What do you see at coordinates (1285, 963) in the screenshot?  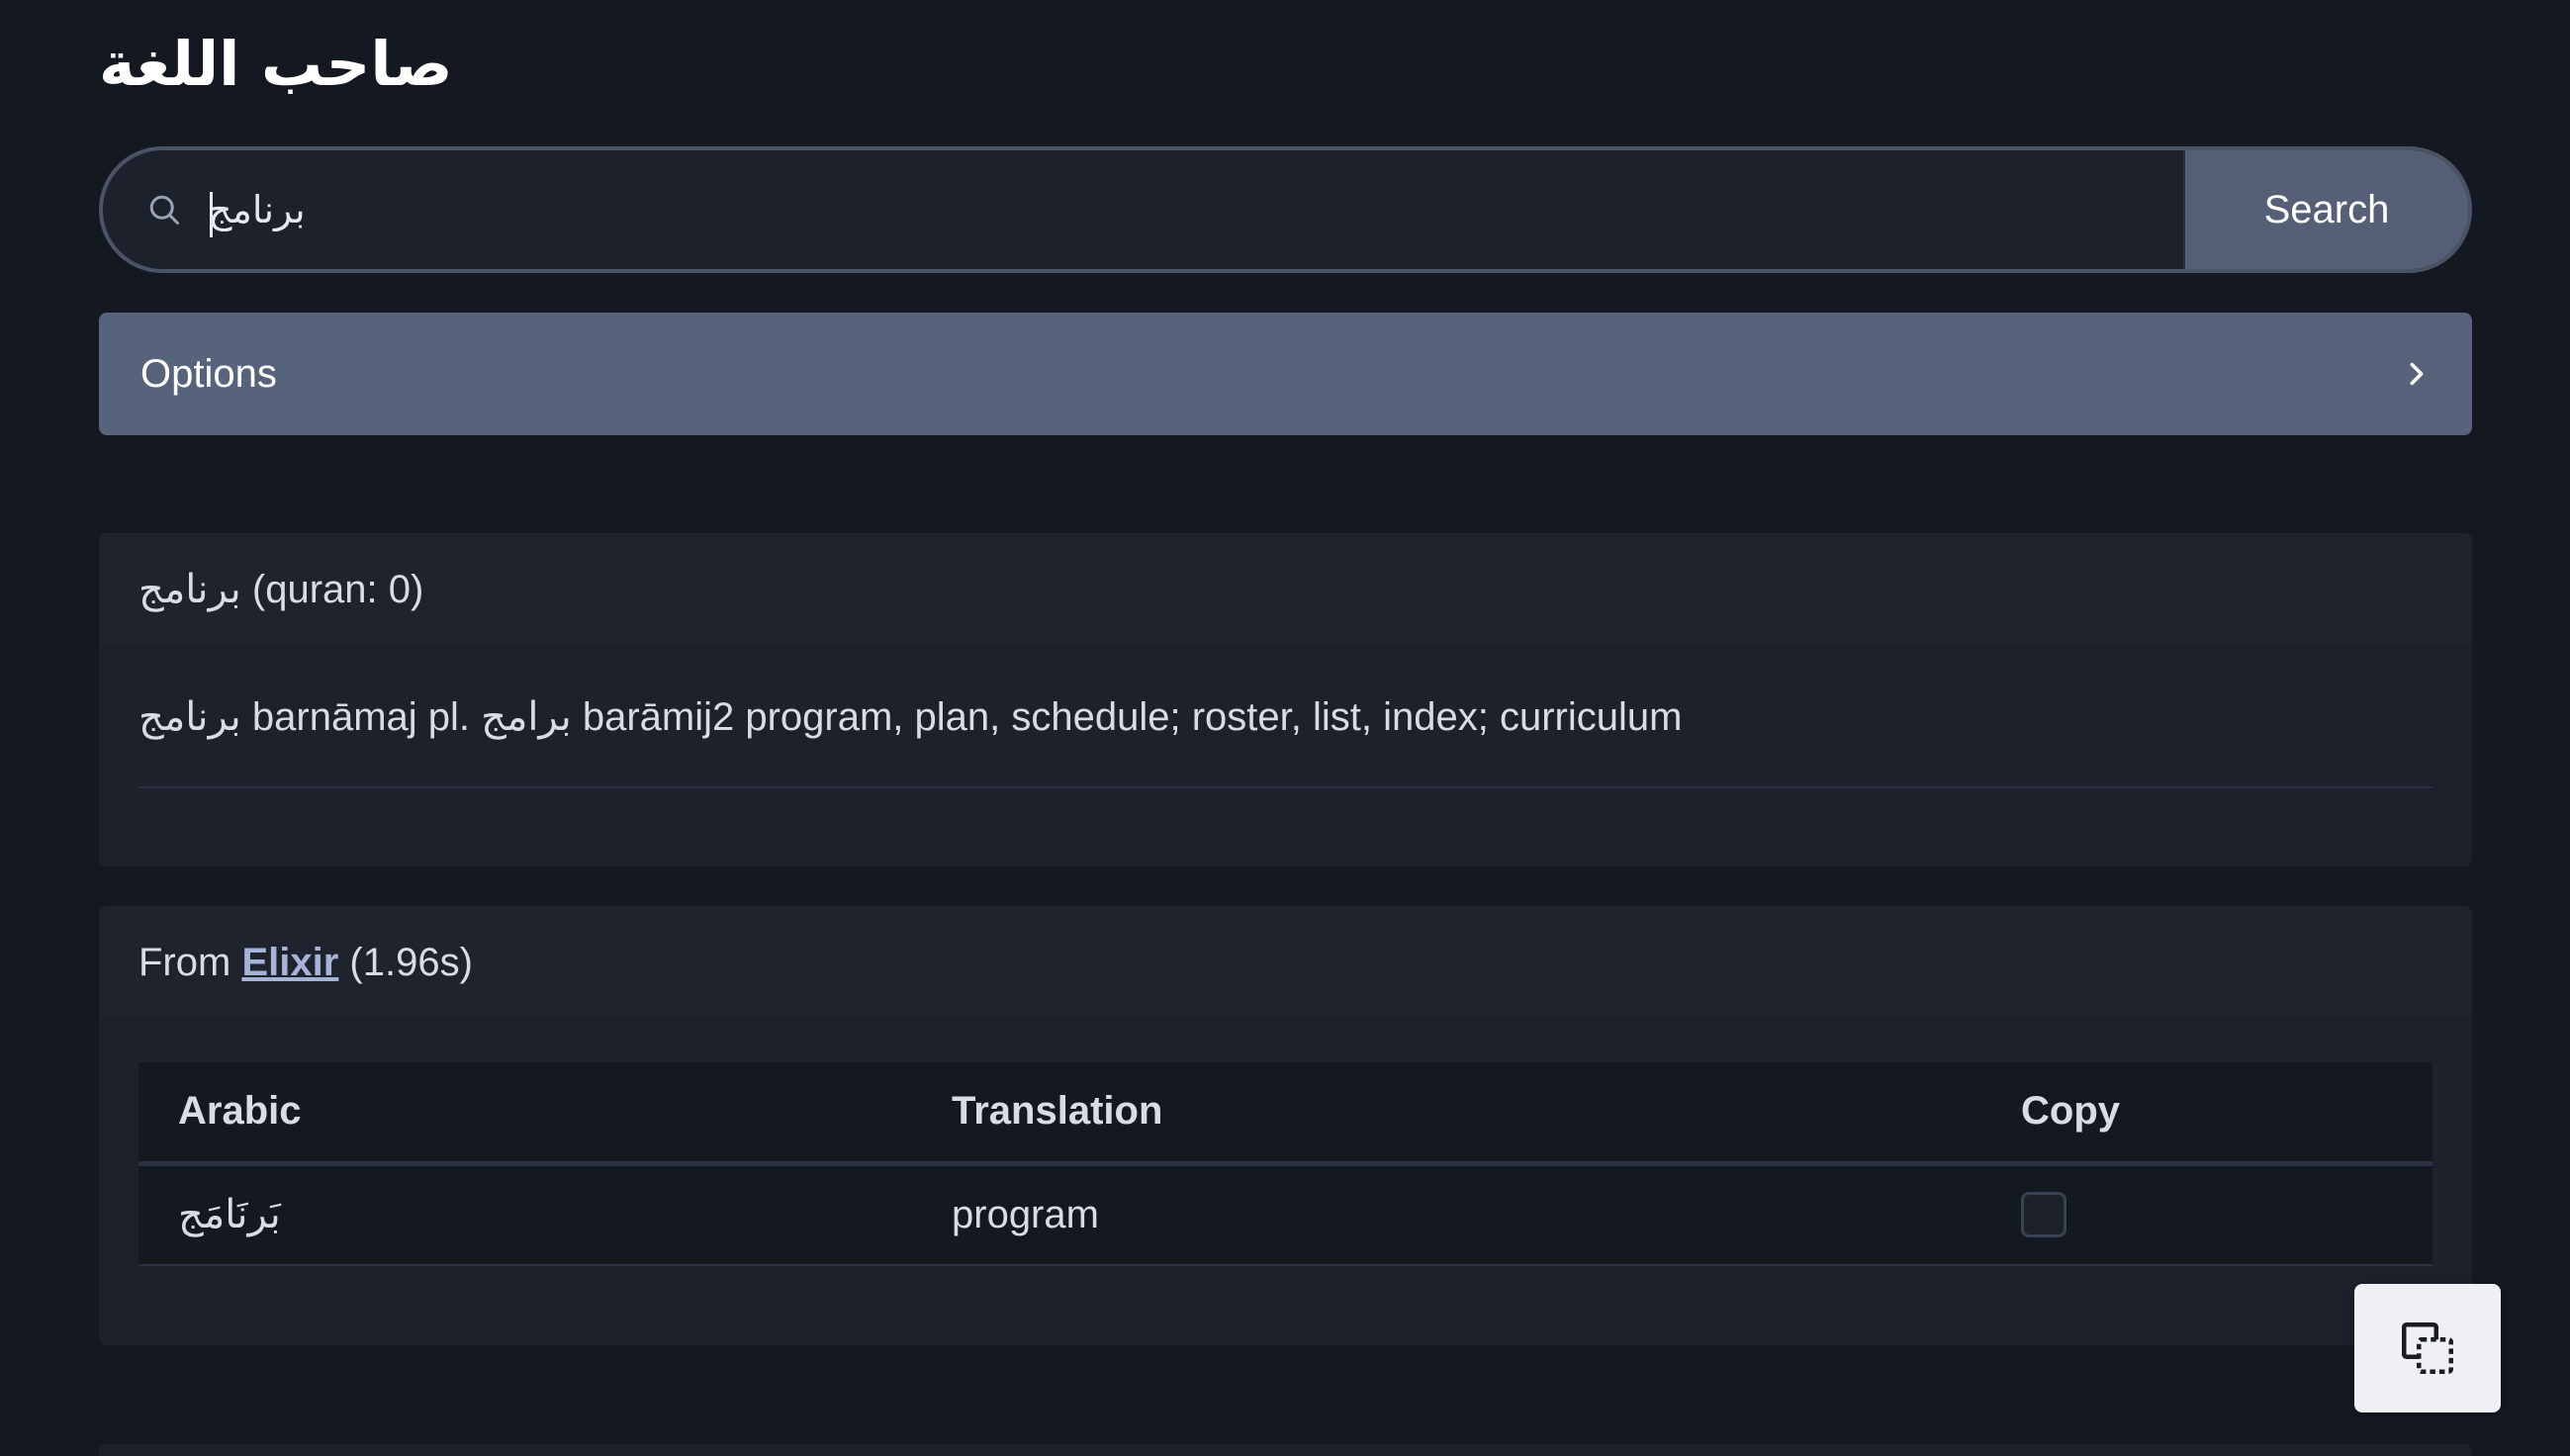 I see `source-header: From Elixir (1.96s)` at bounding box center [1285, 963].